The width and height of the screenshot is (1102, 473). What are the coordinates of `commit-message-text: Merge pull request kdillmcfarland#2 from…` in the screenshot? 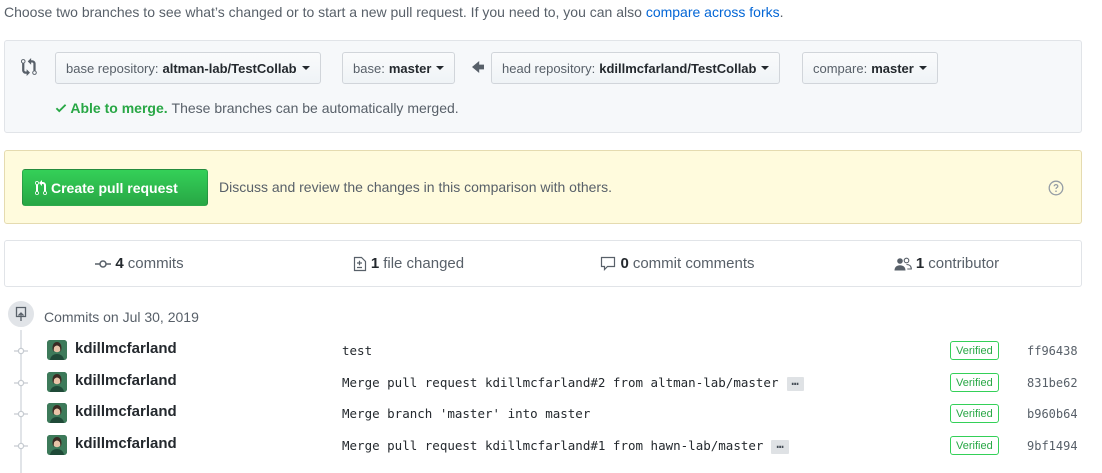 It's located at (560, 382).